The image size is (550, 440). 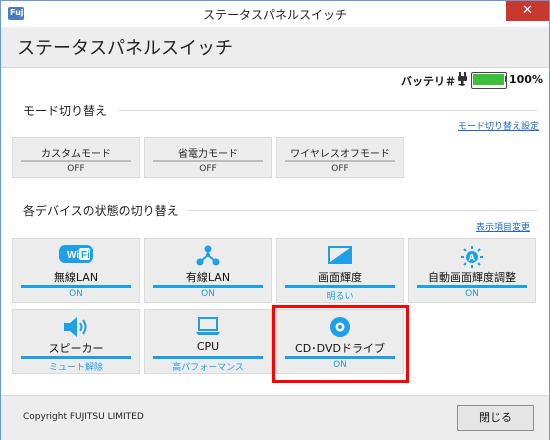 I want to click on tile-state: 高パフォーマンス, so click(x=208, y=368).